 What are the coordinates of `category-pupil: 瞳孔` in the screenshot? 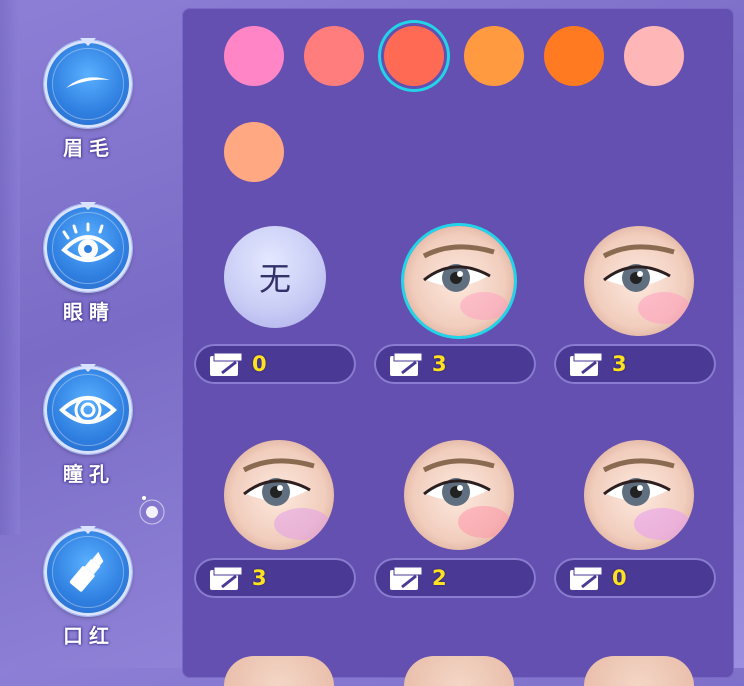 It's located at (89, 425).